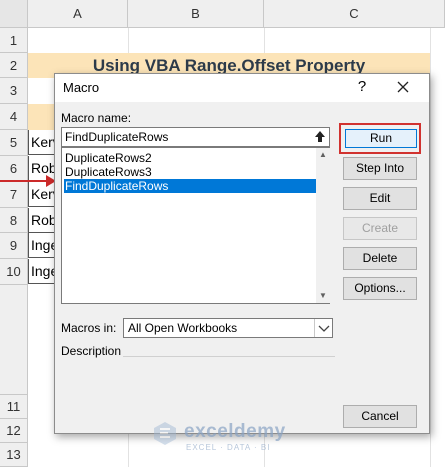 Image resolution: width=445 pixels, height=467 pixels. I want to click on upload-arrow-icon, so click(320, 137).